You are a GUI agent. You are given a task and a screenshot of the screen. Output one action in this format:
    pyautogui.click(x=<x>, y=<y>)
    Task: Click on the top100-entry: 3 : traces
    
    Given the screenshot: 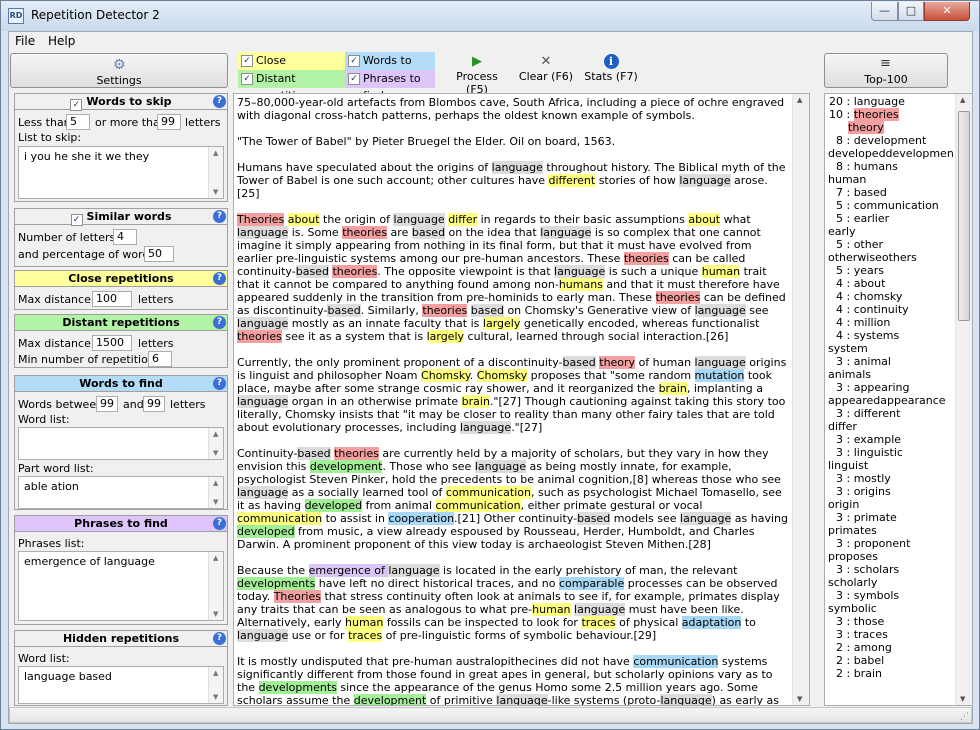 What is the action you would take?
    pyautogui.click(x=891, y=634)
    